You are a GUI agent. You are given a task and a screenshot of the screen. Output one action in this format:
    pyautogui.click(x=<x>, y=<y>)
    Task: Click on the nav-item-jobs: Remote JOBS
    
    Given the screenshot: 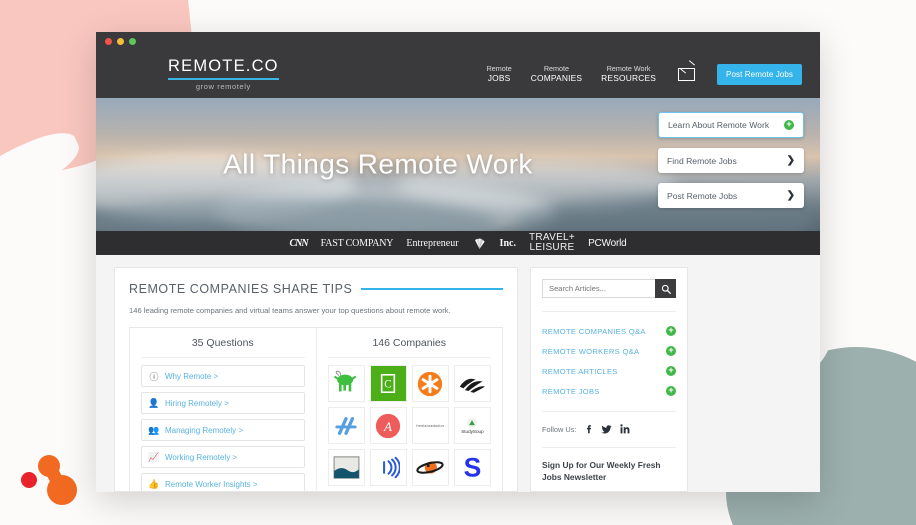 What is the action you would take?
    pyautogui.click(x=499, y=74)
    